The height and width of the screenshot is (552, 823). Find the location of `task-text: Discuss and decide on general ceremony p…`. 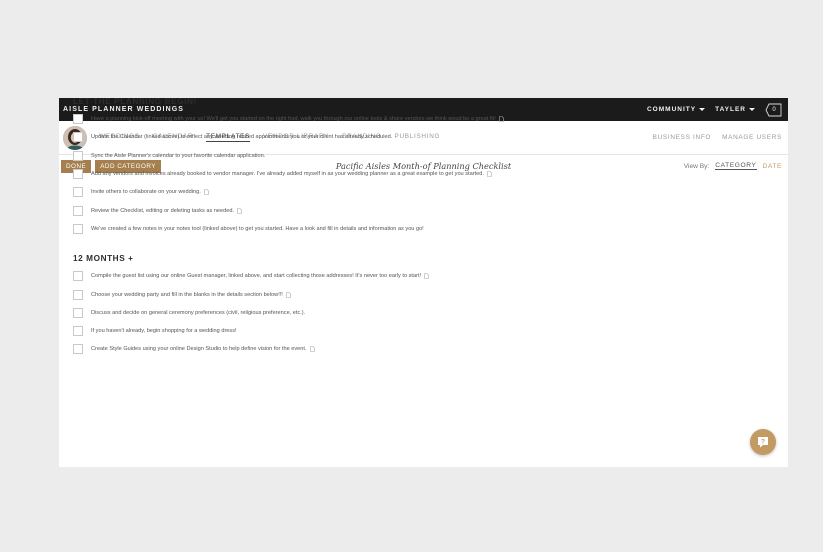

task-text: Discuss and decide on general ceremony p… is located at coordinates (198, 313).